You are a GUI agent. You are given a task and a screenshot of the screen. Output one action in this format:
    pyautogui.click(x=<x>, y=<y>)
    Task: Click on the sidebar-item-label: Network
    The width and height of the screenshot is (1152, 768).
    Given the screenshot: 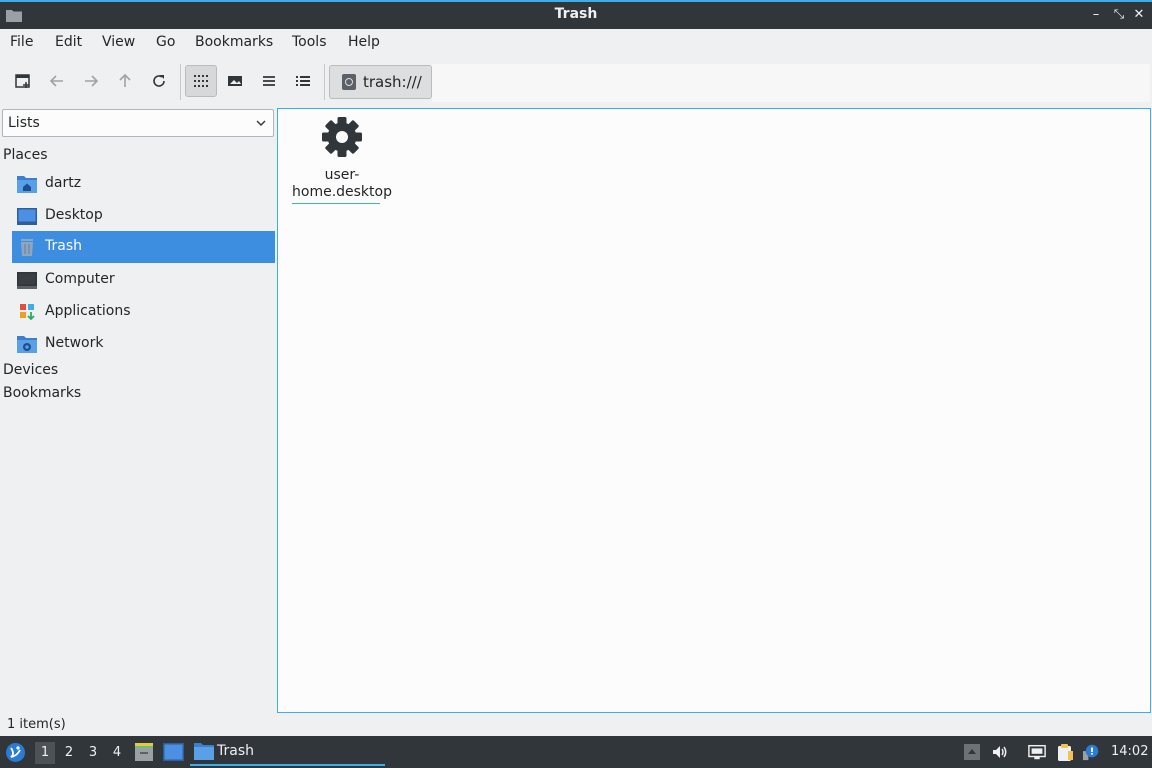 What is the action you would take?
    pyautogui.click(x=74, y=343)
    